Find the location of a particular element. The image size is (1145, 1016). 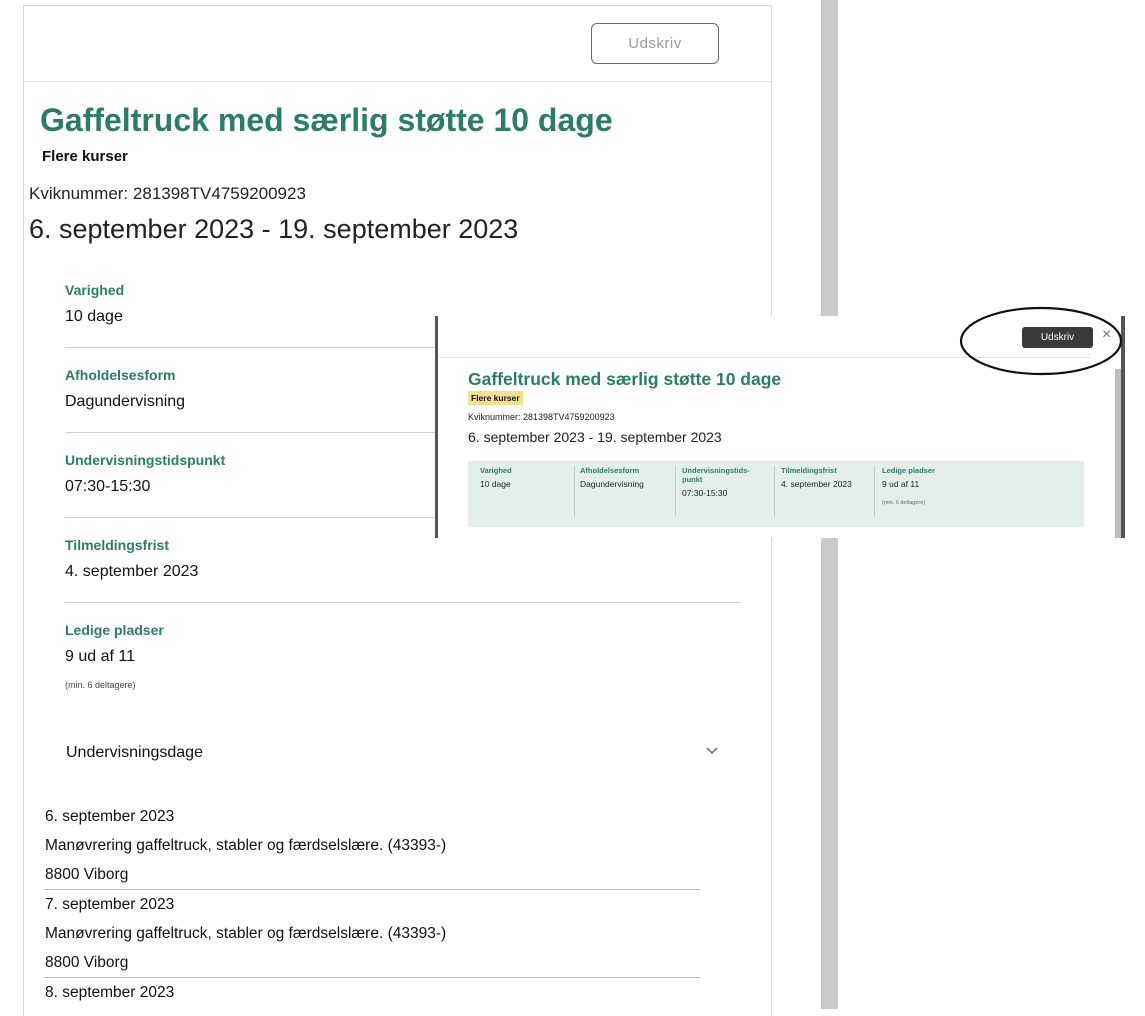

detail-value: 4. september 2023 is located at coordinates (816, 484).